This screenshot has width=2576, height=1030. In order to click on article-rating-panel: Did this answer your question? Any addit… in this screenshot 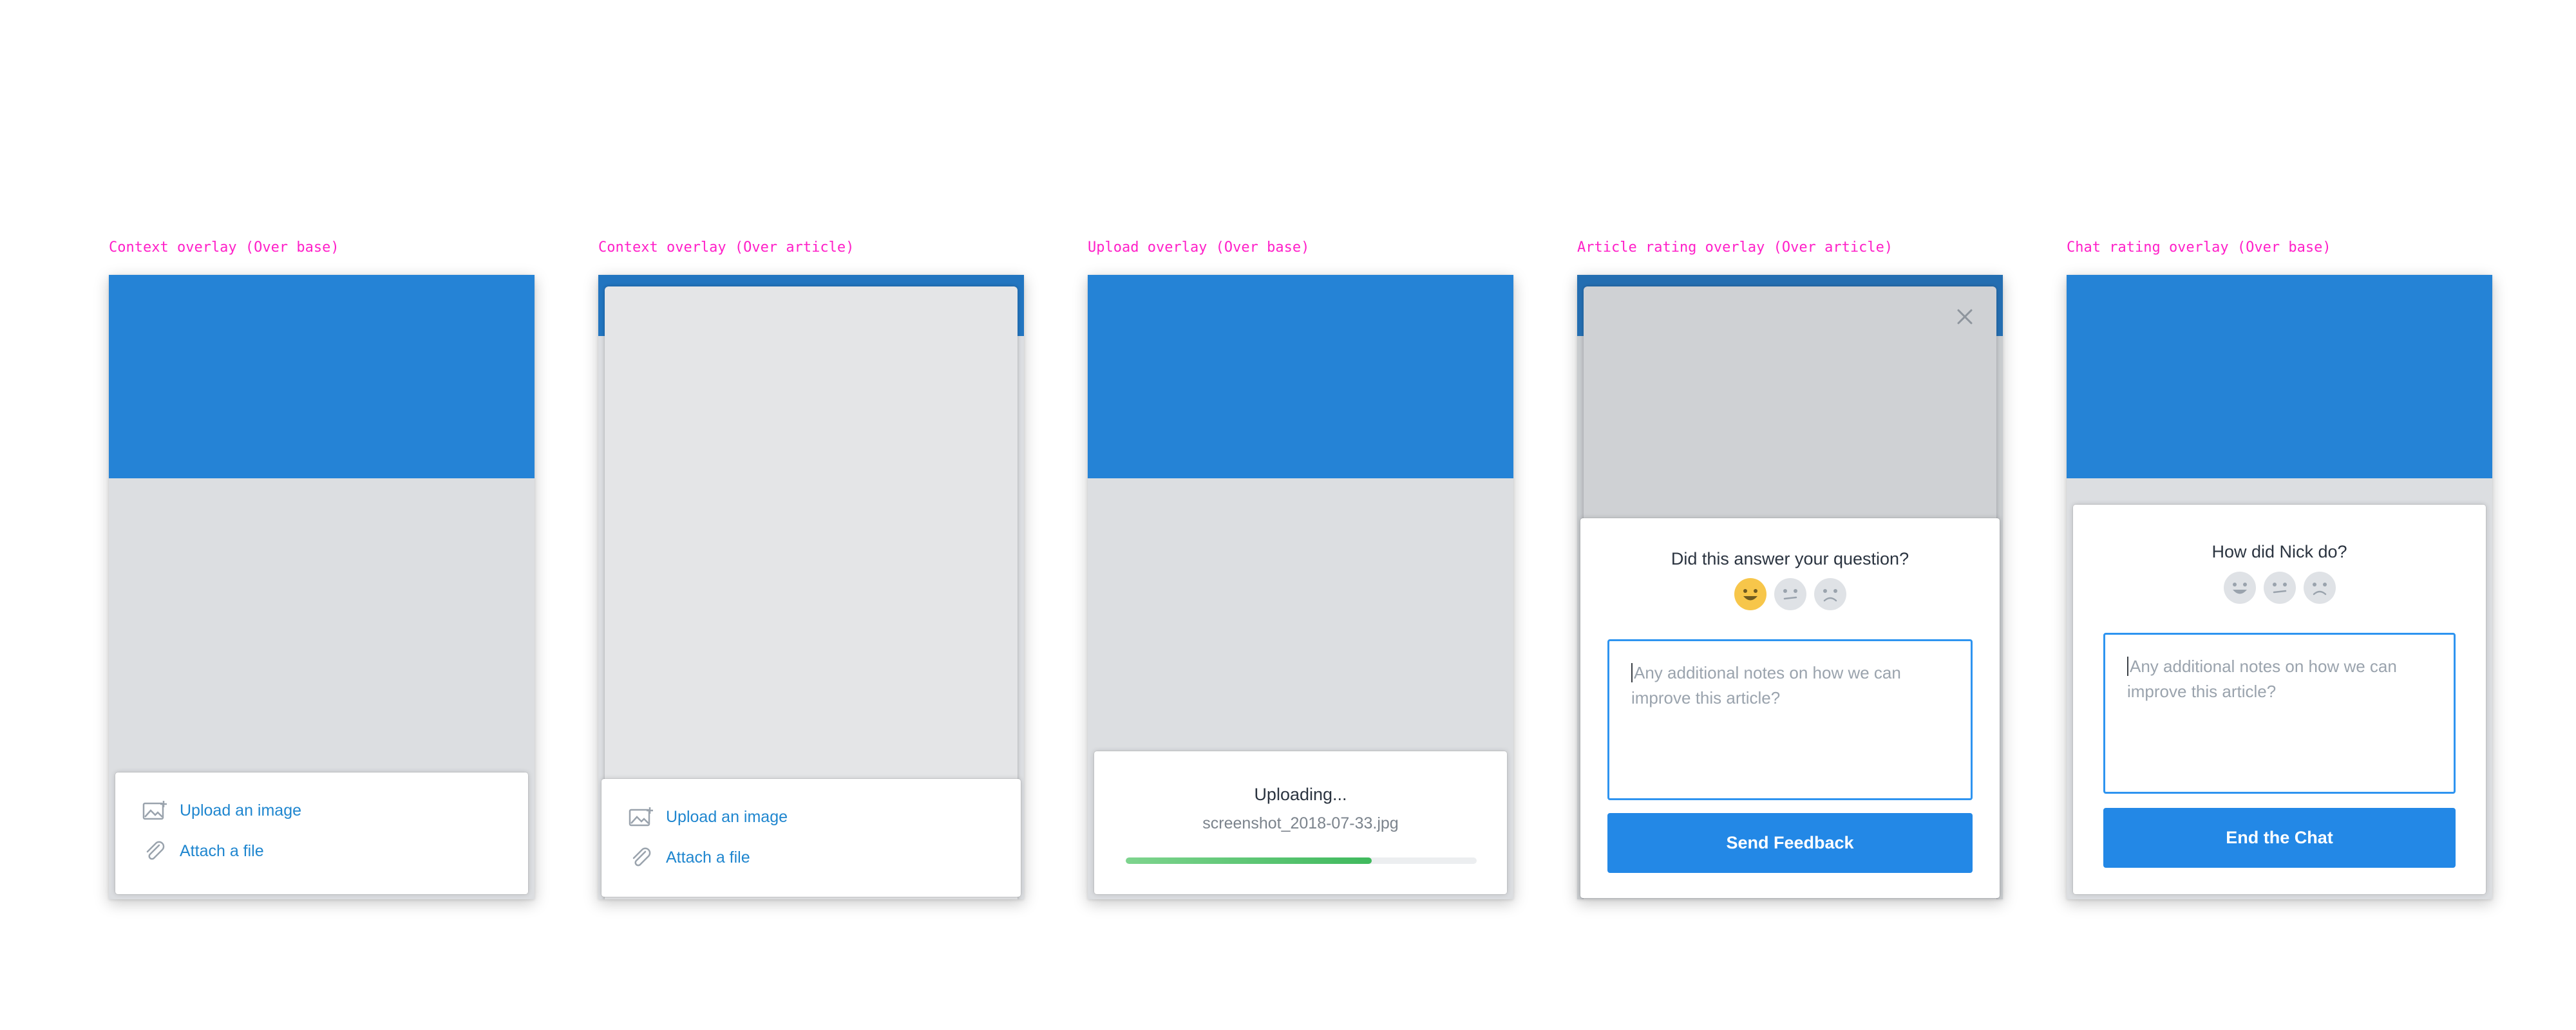, I will do `click(1790, 708)`.